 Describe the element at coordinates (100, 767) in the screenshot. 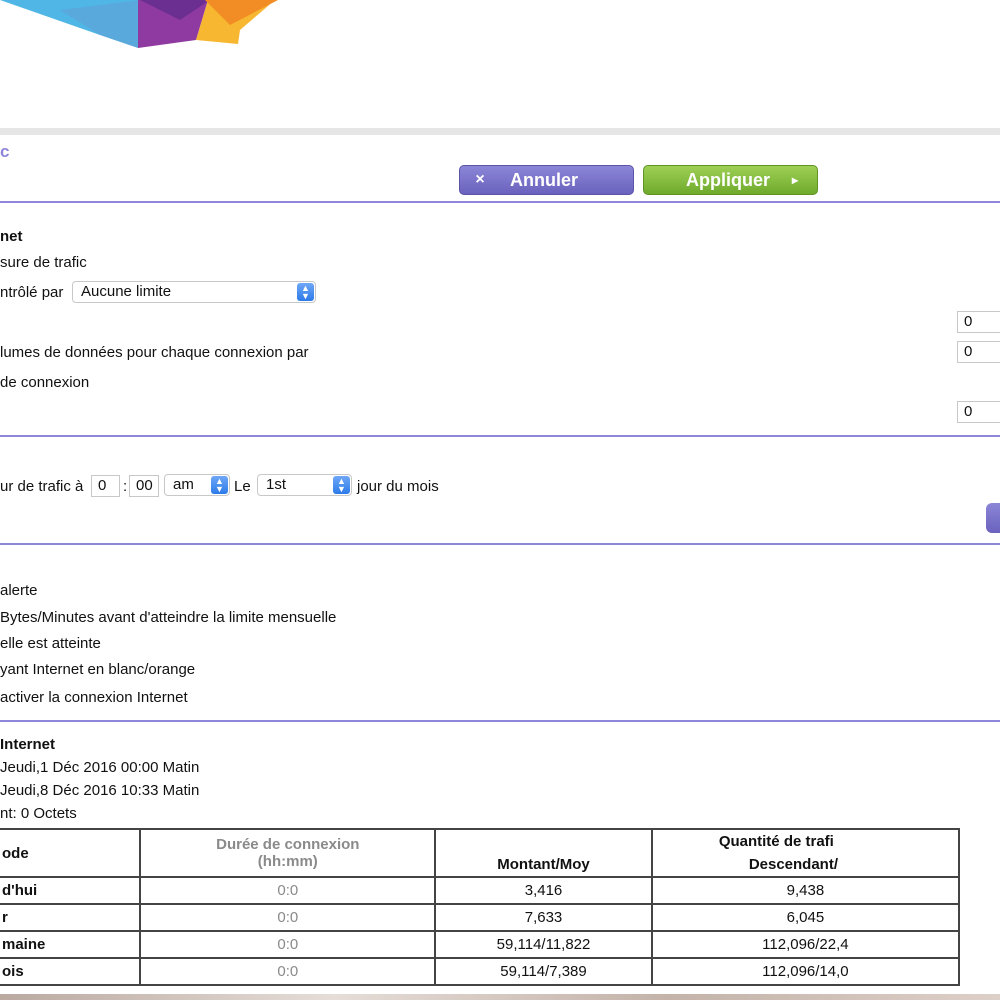

I see `start-date-line: Jeudi,1 Déc 2016 00:00 Matin` at that location.